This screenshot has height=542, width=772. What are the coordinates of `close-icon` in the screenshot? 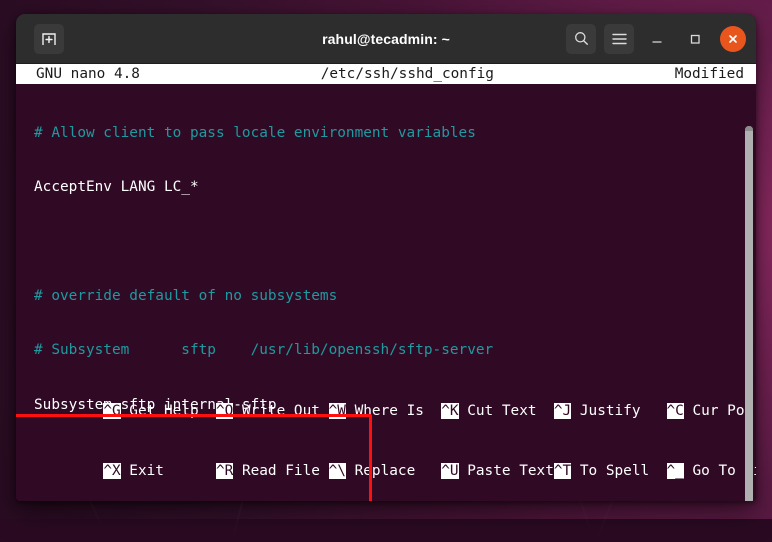 It's located at (733, 38).